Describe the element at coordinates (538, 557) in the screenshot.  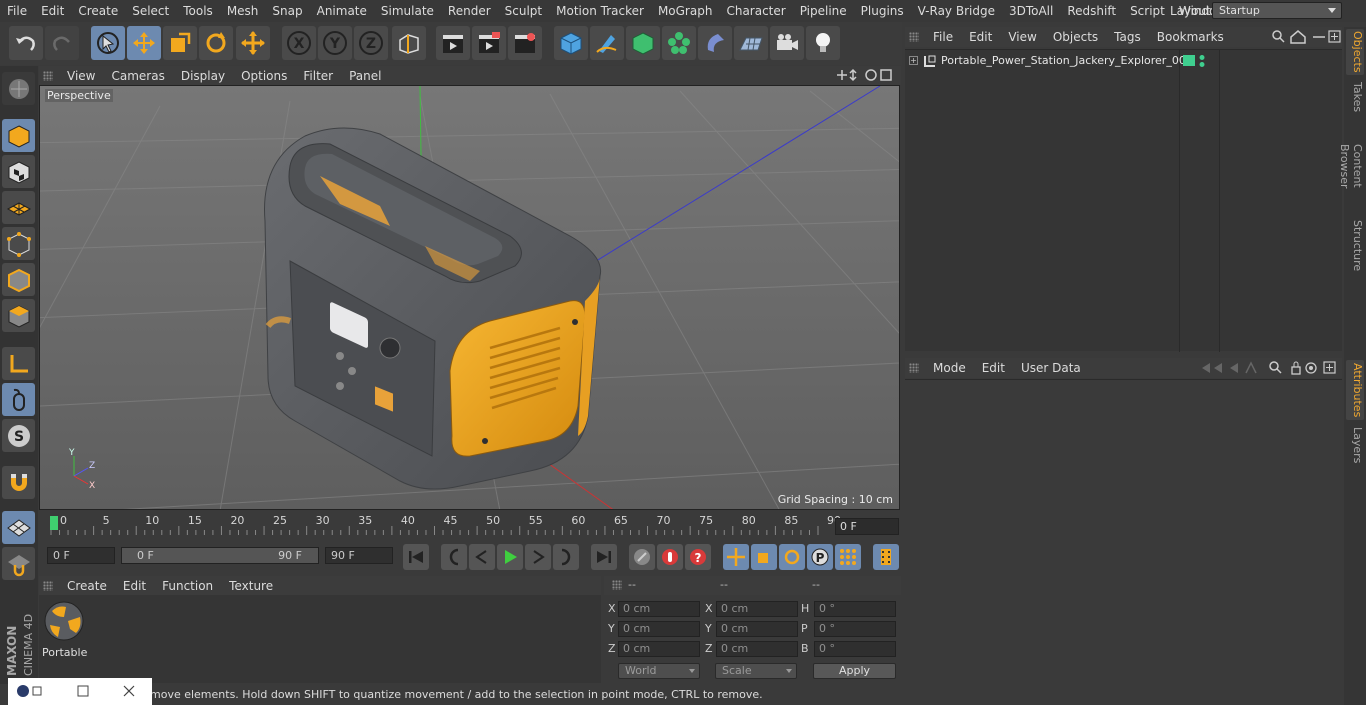
I see `next-frame-button` at that location.